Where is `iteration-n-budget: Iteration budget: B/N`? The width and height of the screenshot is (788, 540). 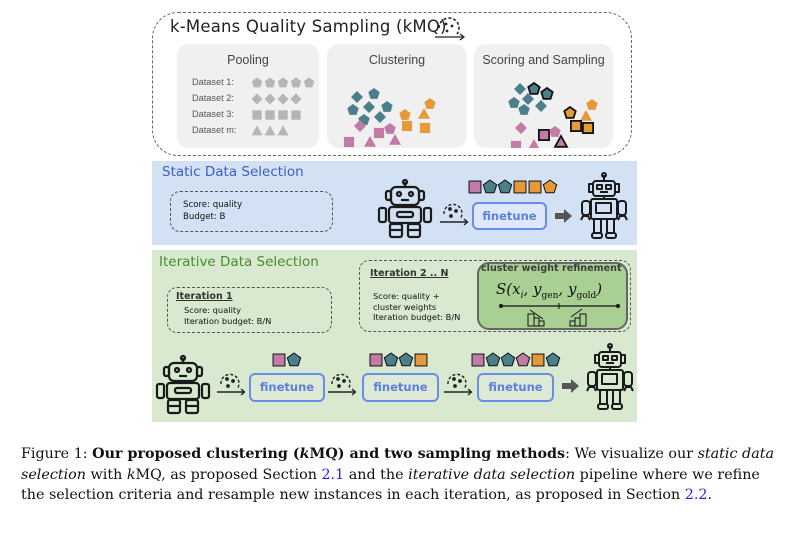 iteration-n-budget: Iteration budget: B/N is located at coordinates (417, 317).